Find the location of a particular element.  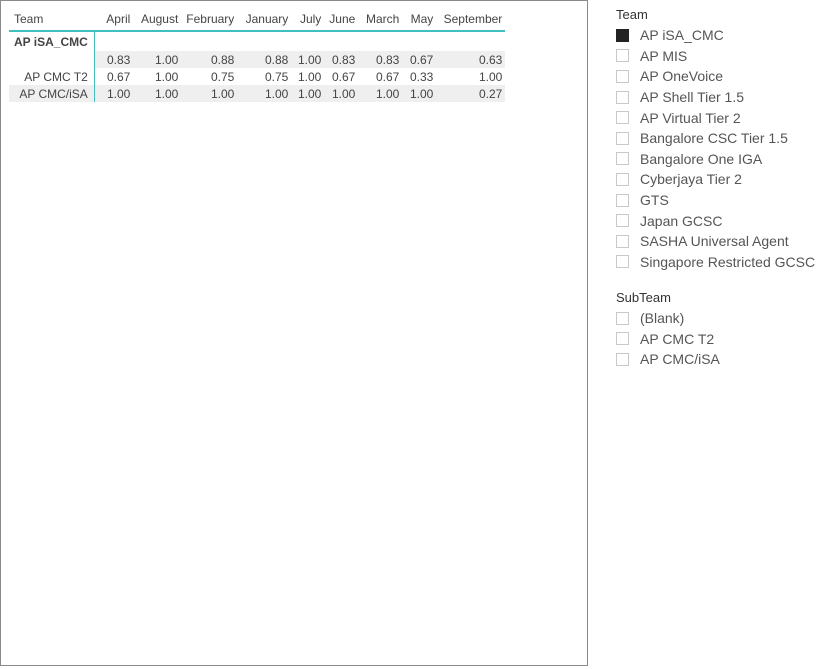

slicer-item: AP Shell Tier 1.5 is located at coordinates (715, 97).